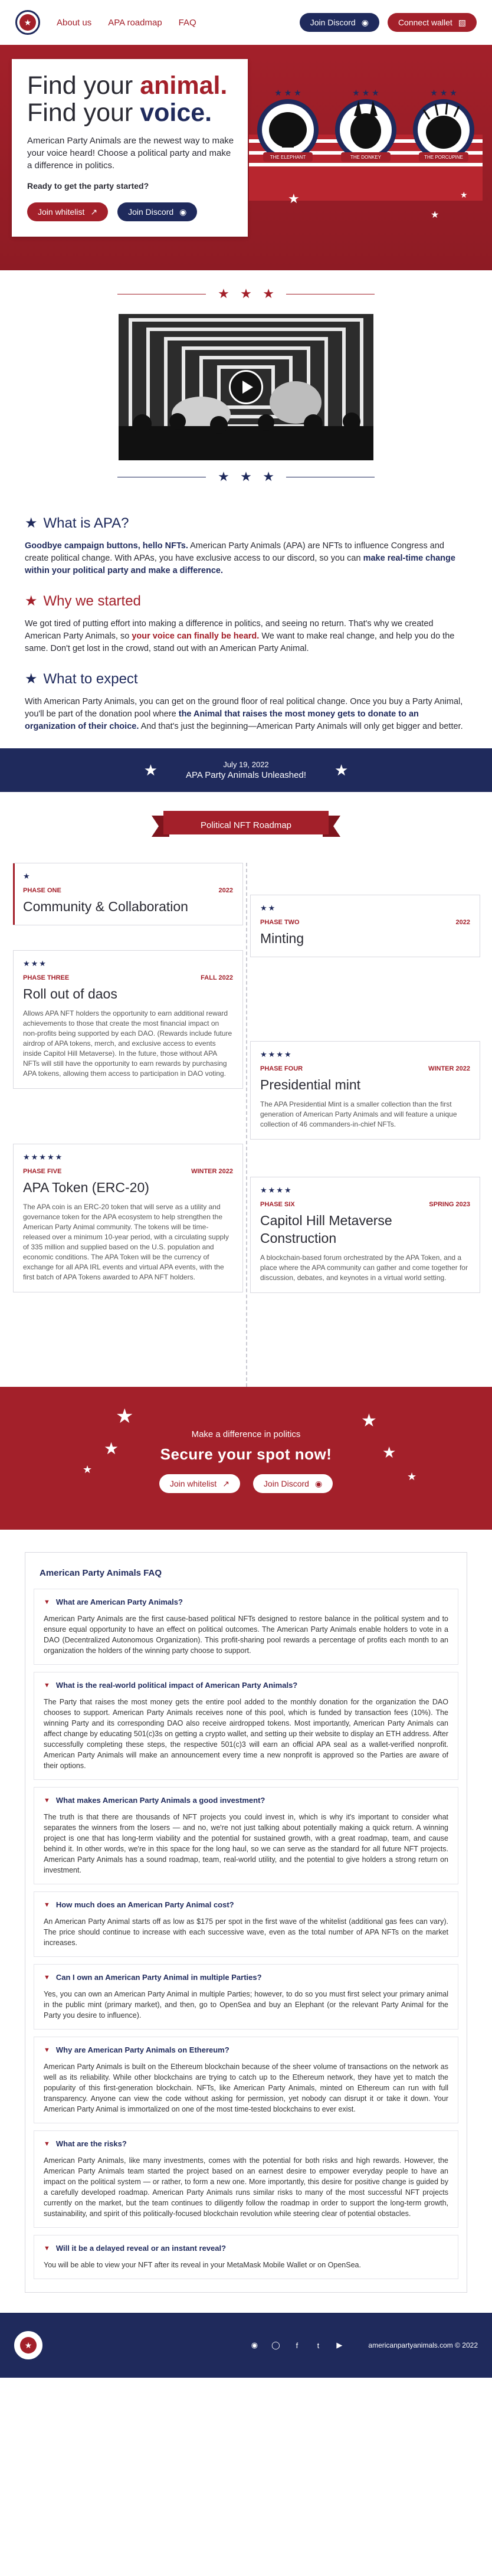 Image resolution: width=492 pixels, height=2576 pixels. I want to click on apa-footer-logo: ★, so click(28, 2345).